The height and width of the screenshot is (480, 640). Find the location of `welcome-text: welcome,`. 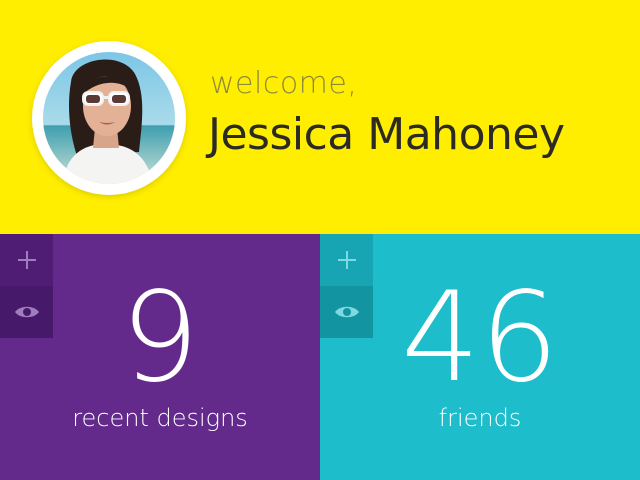

welcome-text: welcome, is located at coordinates (284, 83).